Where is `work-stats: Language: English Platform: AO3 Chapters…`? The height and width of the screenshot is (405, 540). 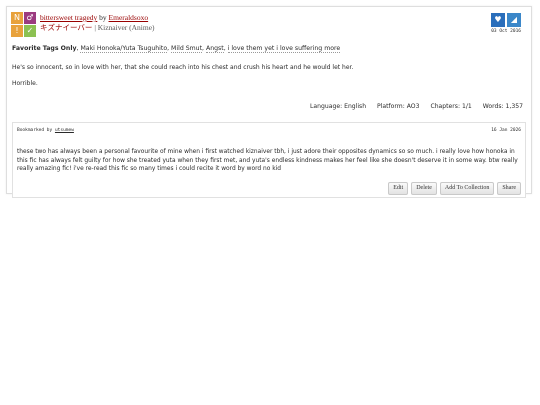 work-stats: Language: English Platform: AO3 Chapters… is located at coordinates (416, 106).